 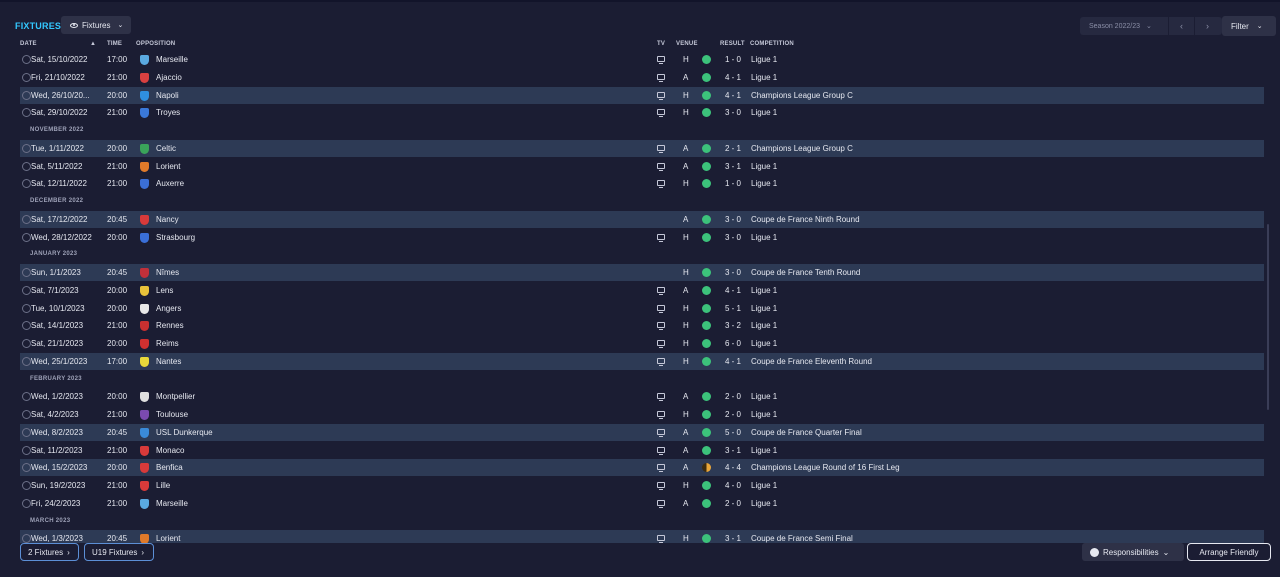 I want to click on opposition-link: Lille, so click(x=163, y=485).